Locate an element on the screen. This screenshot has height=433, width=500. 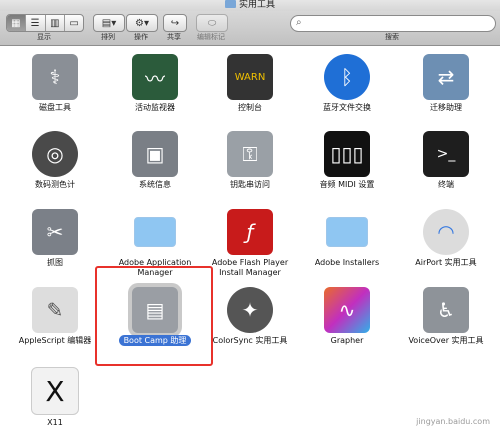
airport-icon: ◠ is located at coordinates (446, 232).